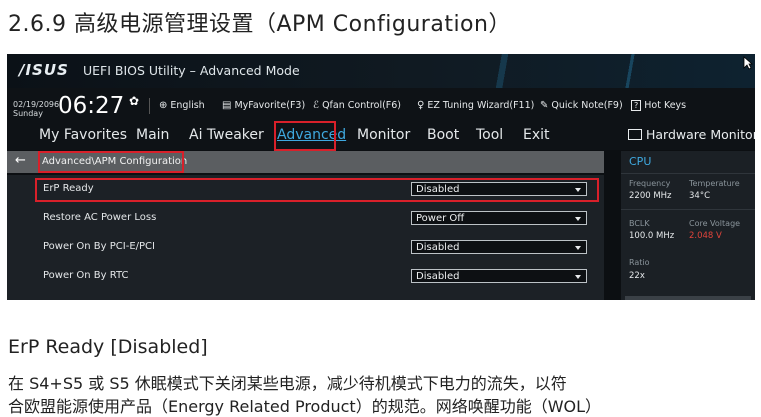 Image resolution: width=761 pixels, height=417 pixels. What do you see at coordinates (421, 105) in the screenshot?
I see `bulb-icon: ♀` at bounding box center [421, 105].